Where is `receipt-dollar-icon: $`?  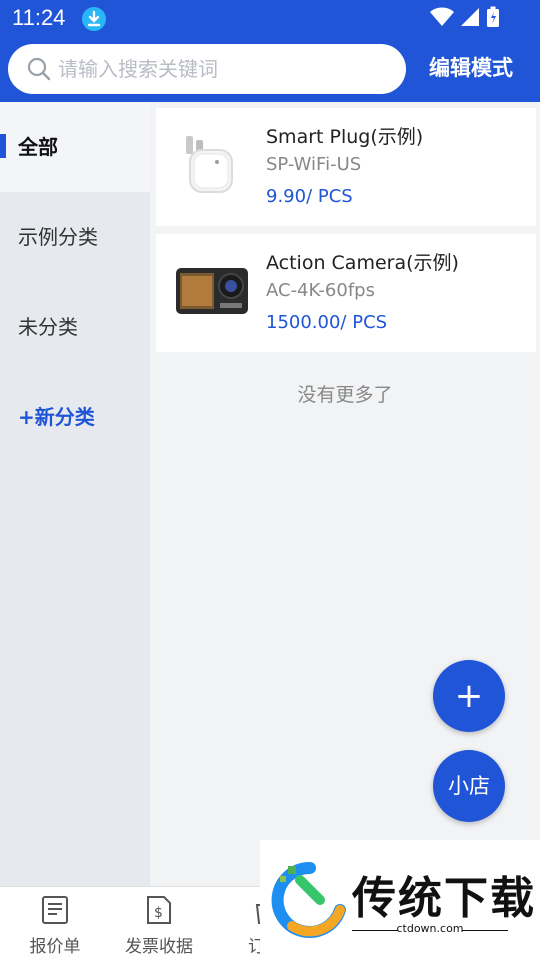 receipt-dollar-icon: $ is located at coordinates (159, 912).